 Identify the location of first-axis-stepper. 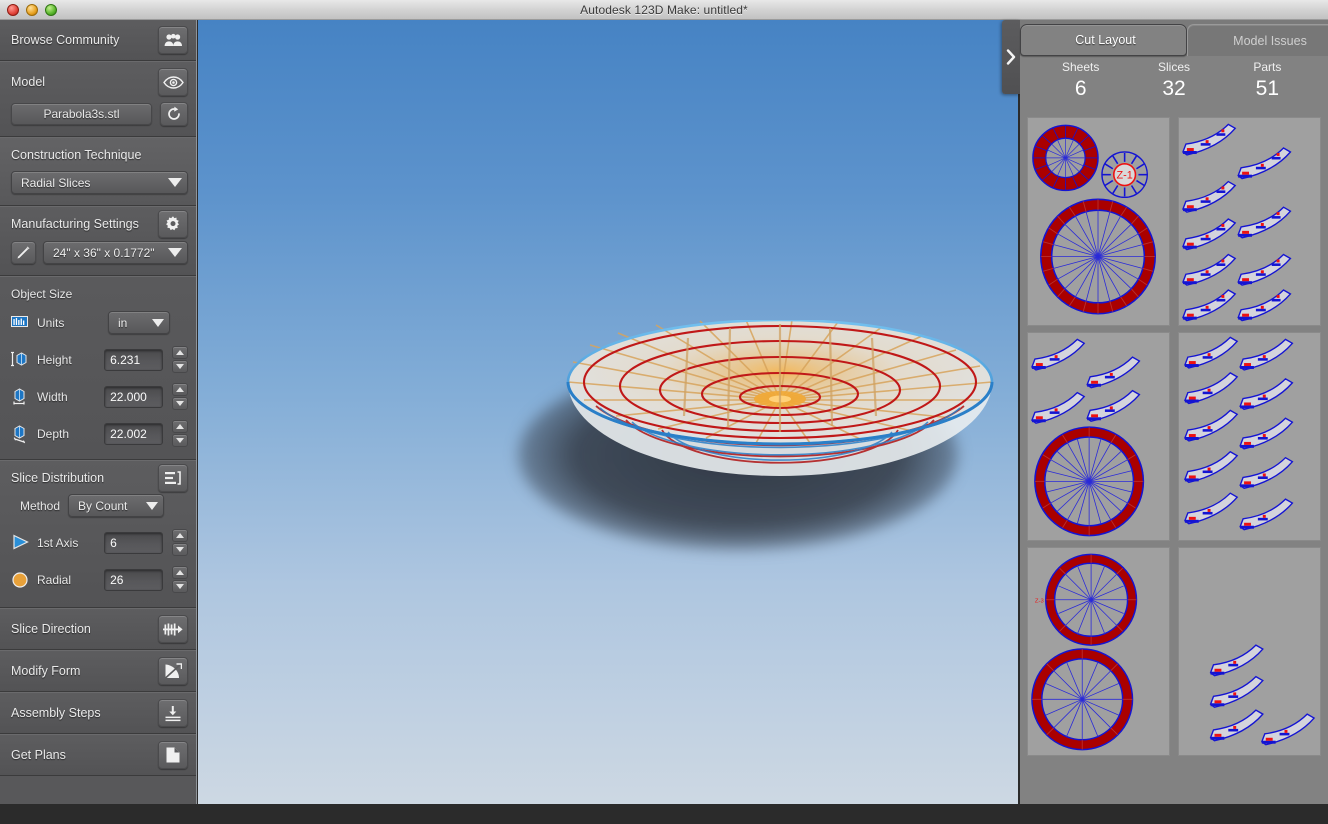
(180, 542).